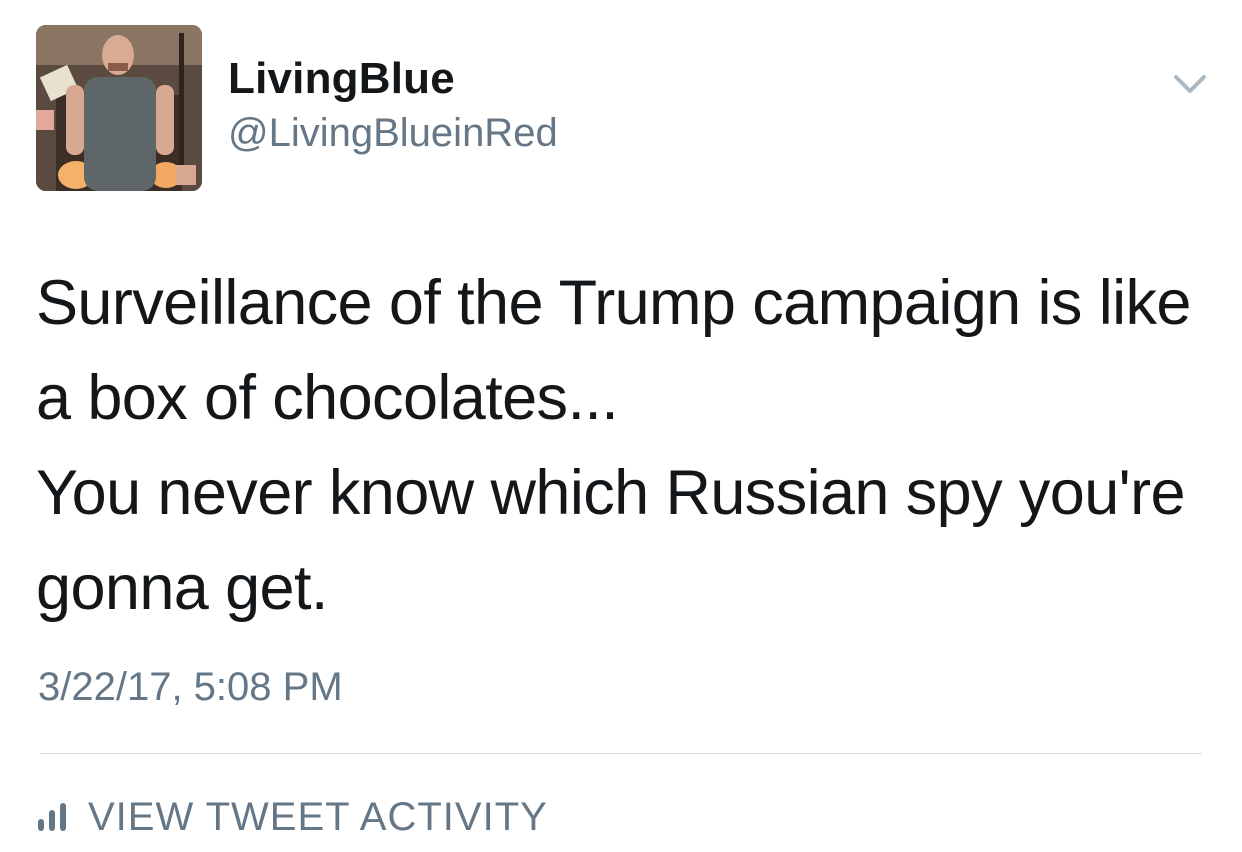 Image resolution: width=1242 pixels, height=852 pixels. Describe the element at coordinates (393, 133) in the screenshot. I see `user-handle: @LivingBlueinRed` at that location.